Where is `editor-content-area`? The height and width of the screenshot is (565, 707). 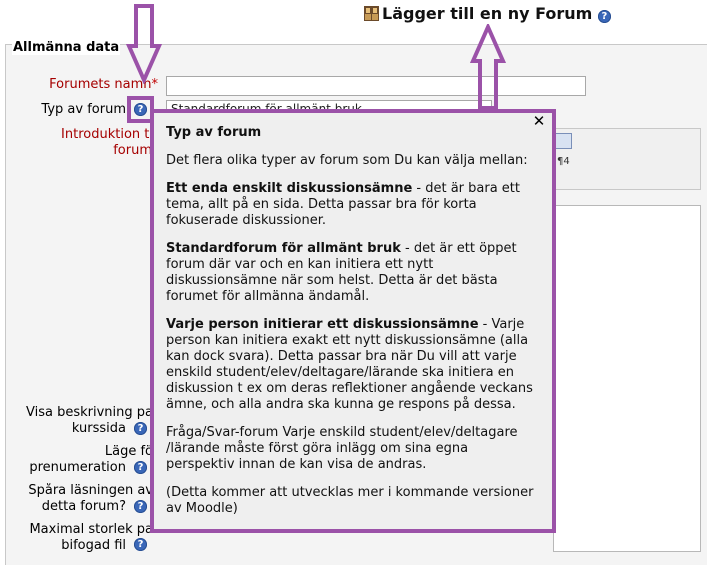
editor-content-area is located at coordinates (627, 378).